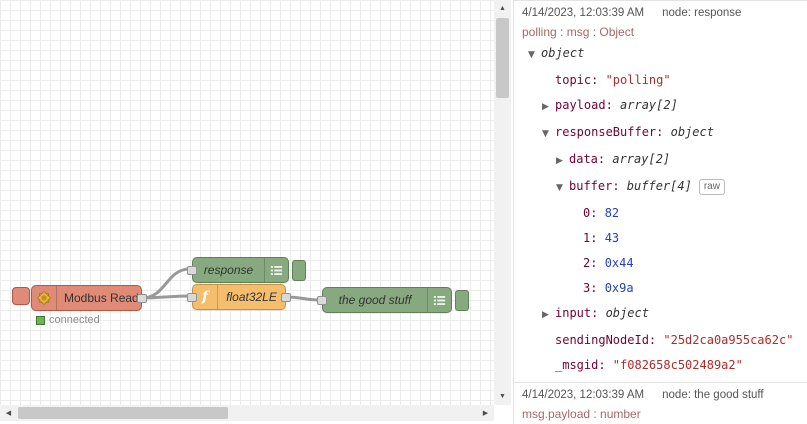 Image resolution: width=807 pixels, height=424 pixels. I want to click on tree-key: 2:, so click(594, 263).